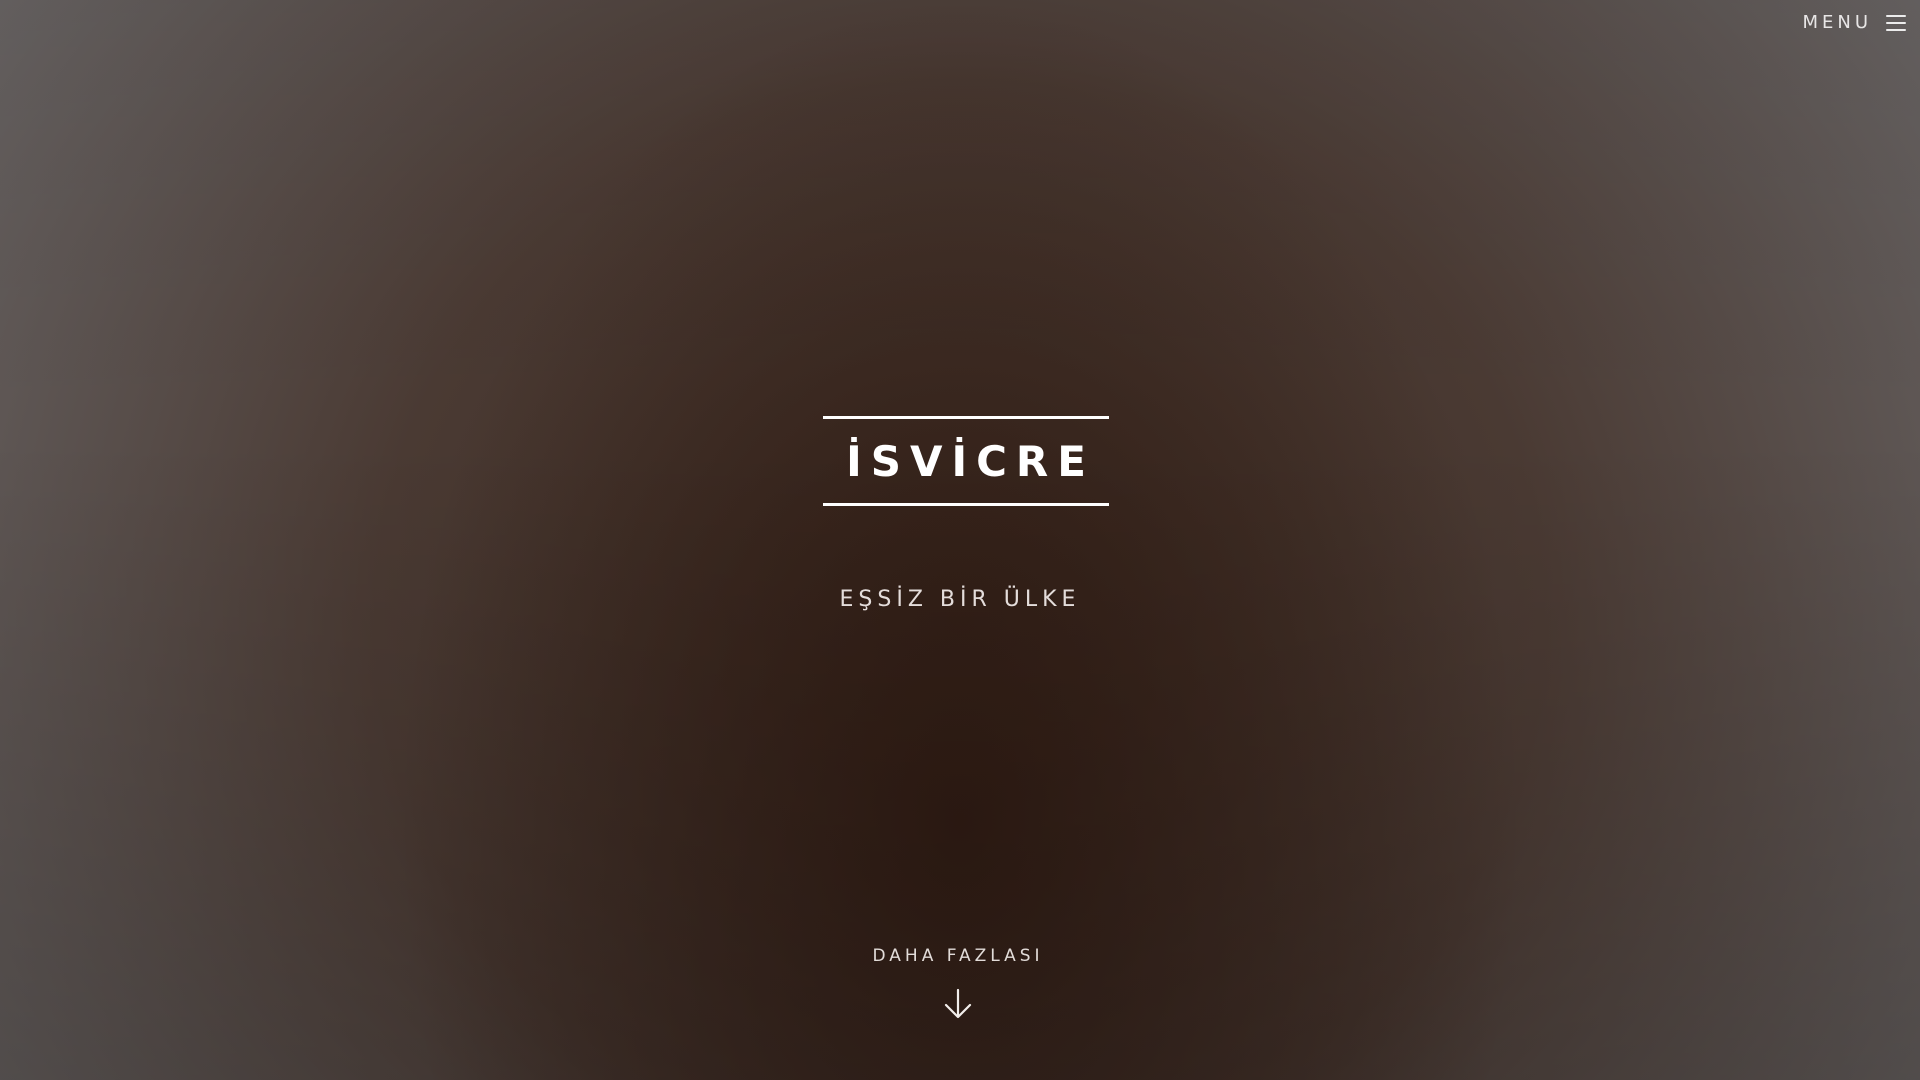  What do you see at coordinates (1837, 22) in the screenshot?
I see `menu-label: MENU` at bounding box center [1837, 22].